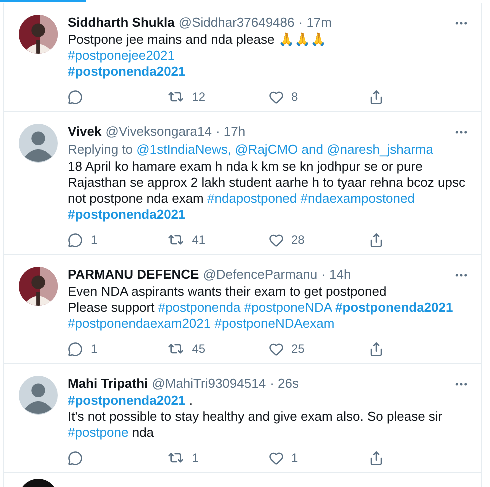  Describe the element at coordinates (121, 23) in the screenshot. I see `user-name: Siddharth Shukla` at that location.